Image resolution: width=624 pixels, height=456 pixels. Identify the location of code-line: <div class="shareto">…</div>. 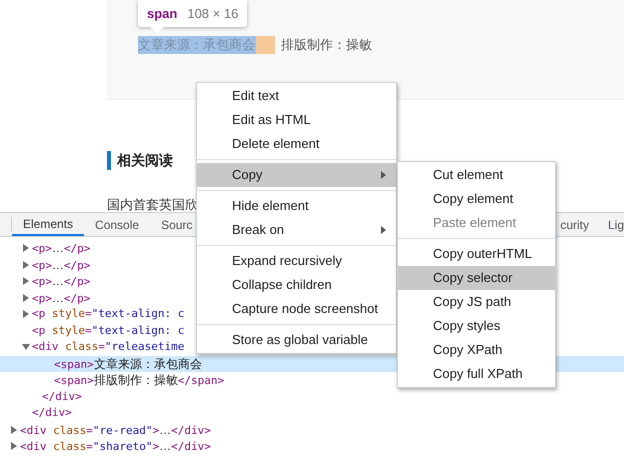
(115, 446).